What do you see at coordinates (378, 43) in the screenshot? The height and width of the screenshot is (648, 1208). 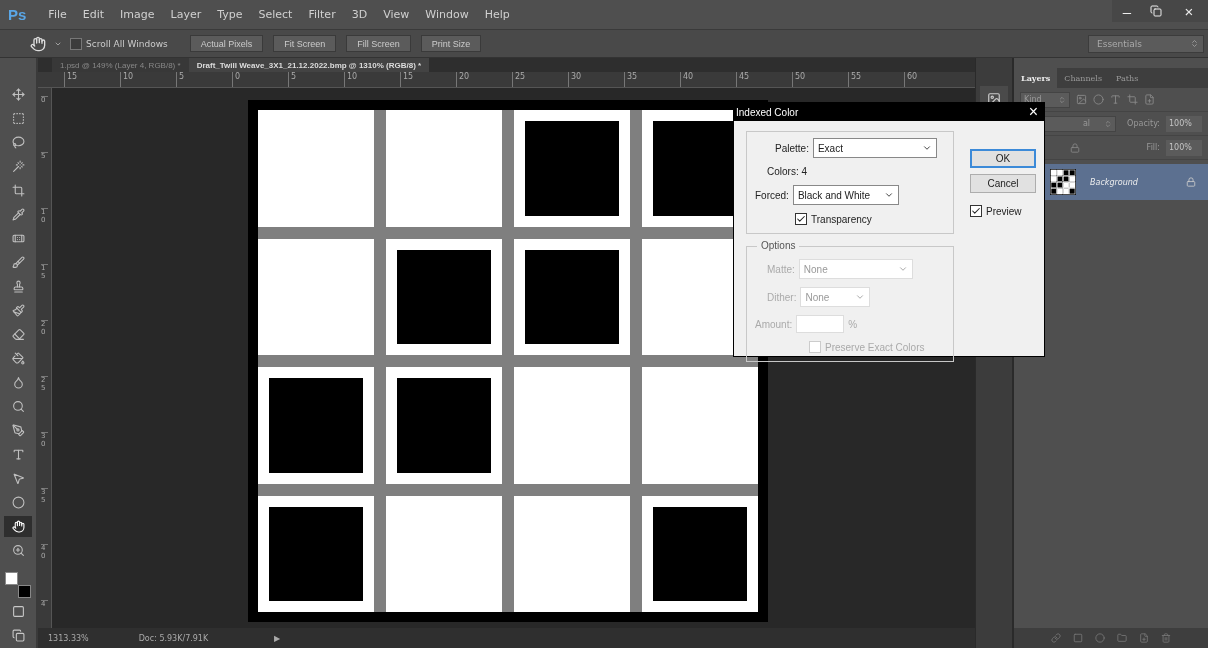 I see `zoom-button: Fill Screen` at bounding box center [378, 43].